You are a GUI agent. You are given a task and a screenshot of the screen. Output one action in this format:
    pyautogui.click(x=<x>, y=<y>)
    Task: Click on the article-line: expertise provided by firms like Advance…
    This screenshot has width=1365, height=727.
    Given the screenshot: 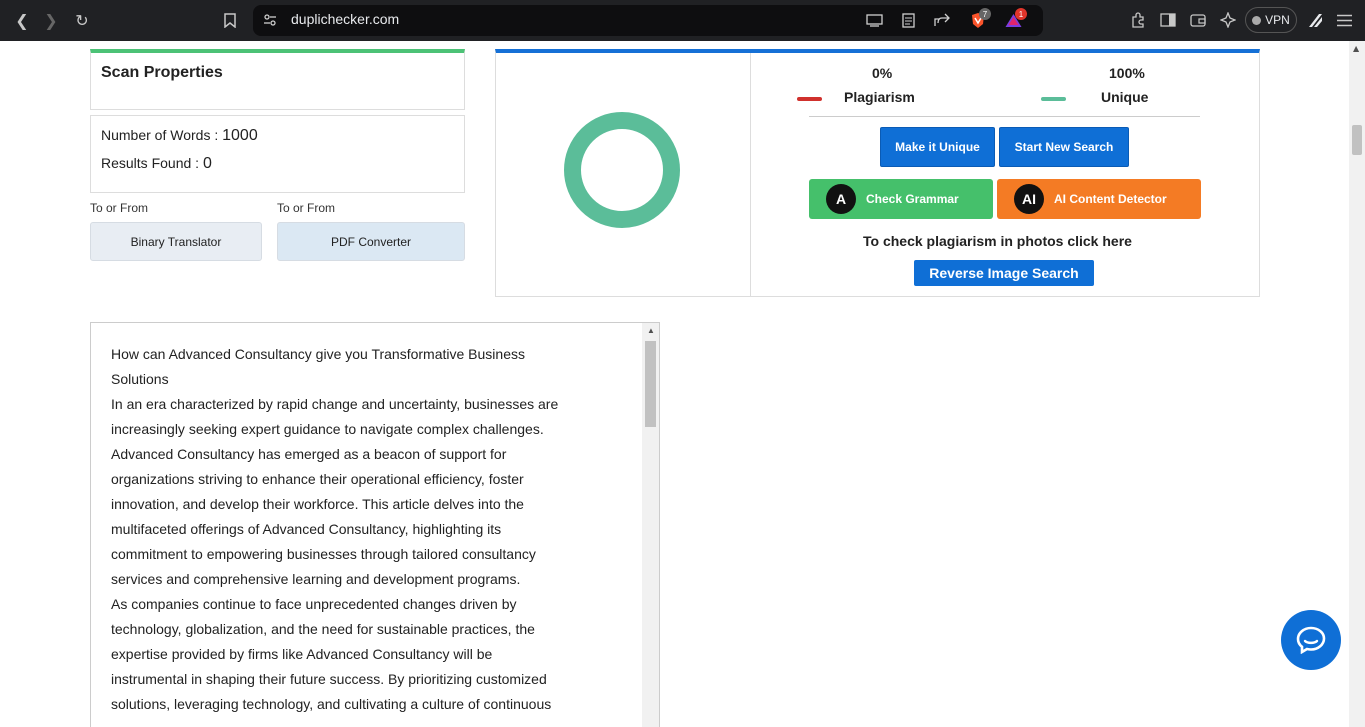 What is the action you would take?
    pyautogui.click(x=302, y=654)
    